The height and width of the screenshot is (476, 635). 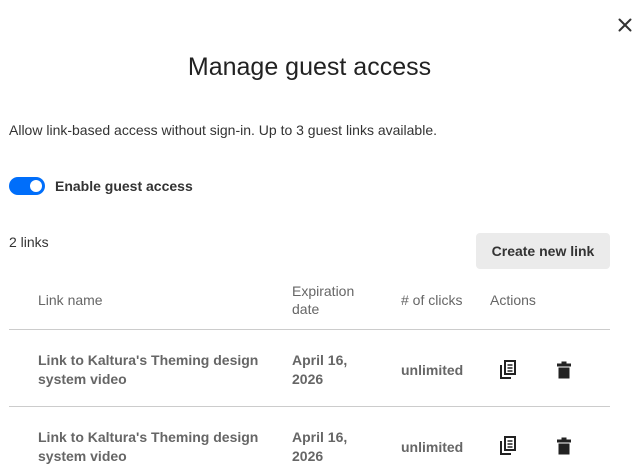 I want to click on row-2-clicks: unlimited, so click(x=432, y=447).